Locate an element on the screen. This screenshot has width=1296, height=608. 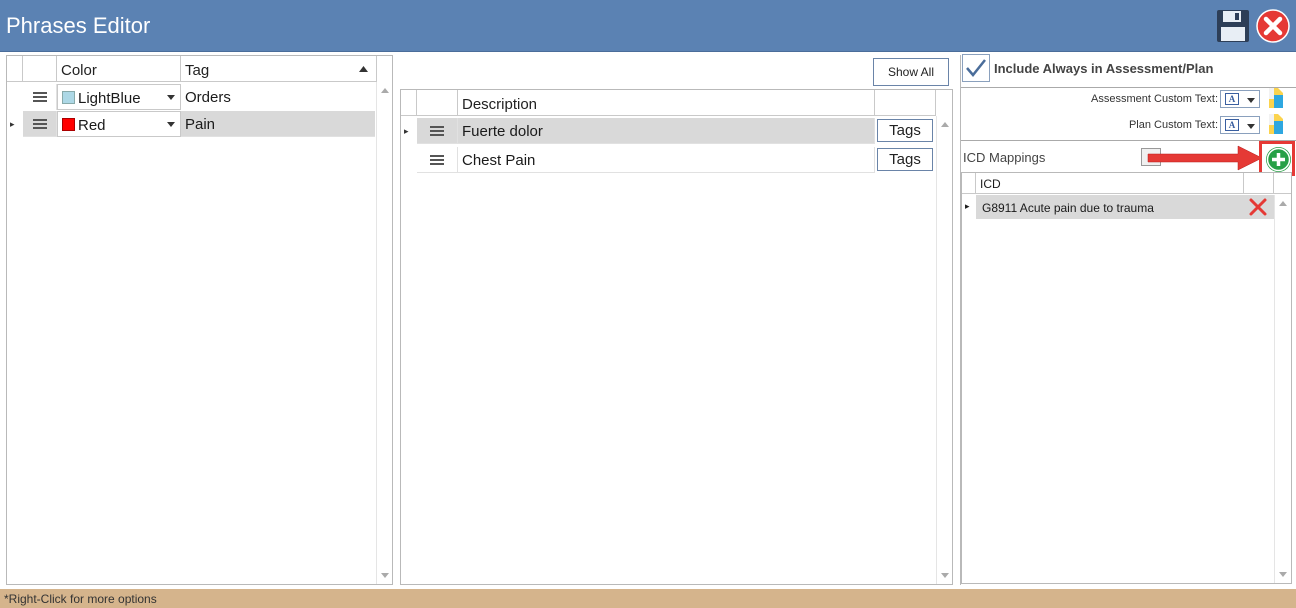
plus-icon is located at coordinates (1278, 159).